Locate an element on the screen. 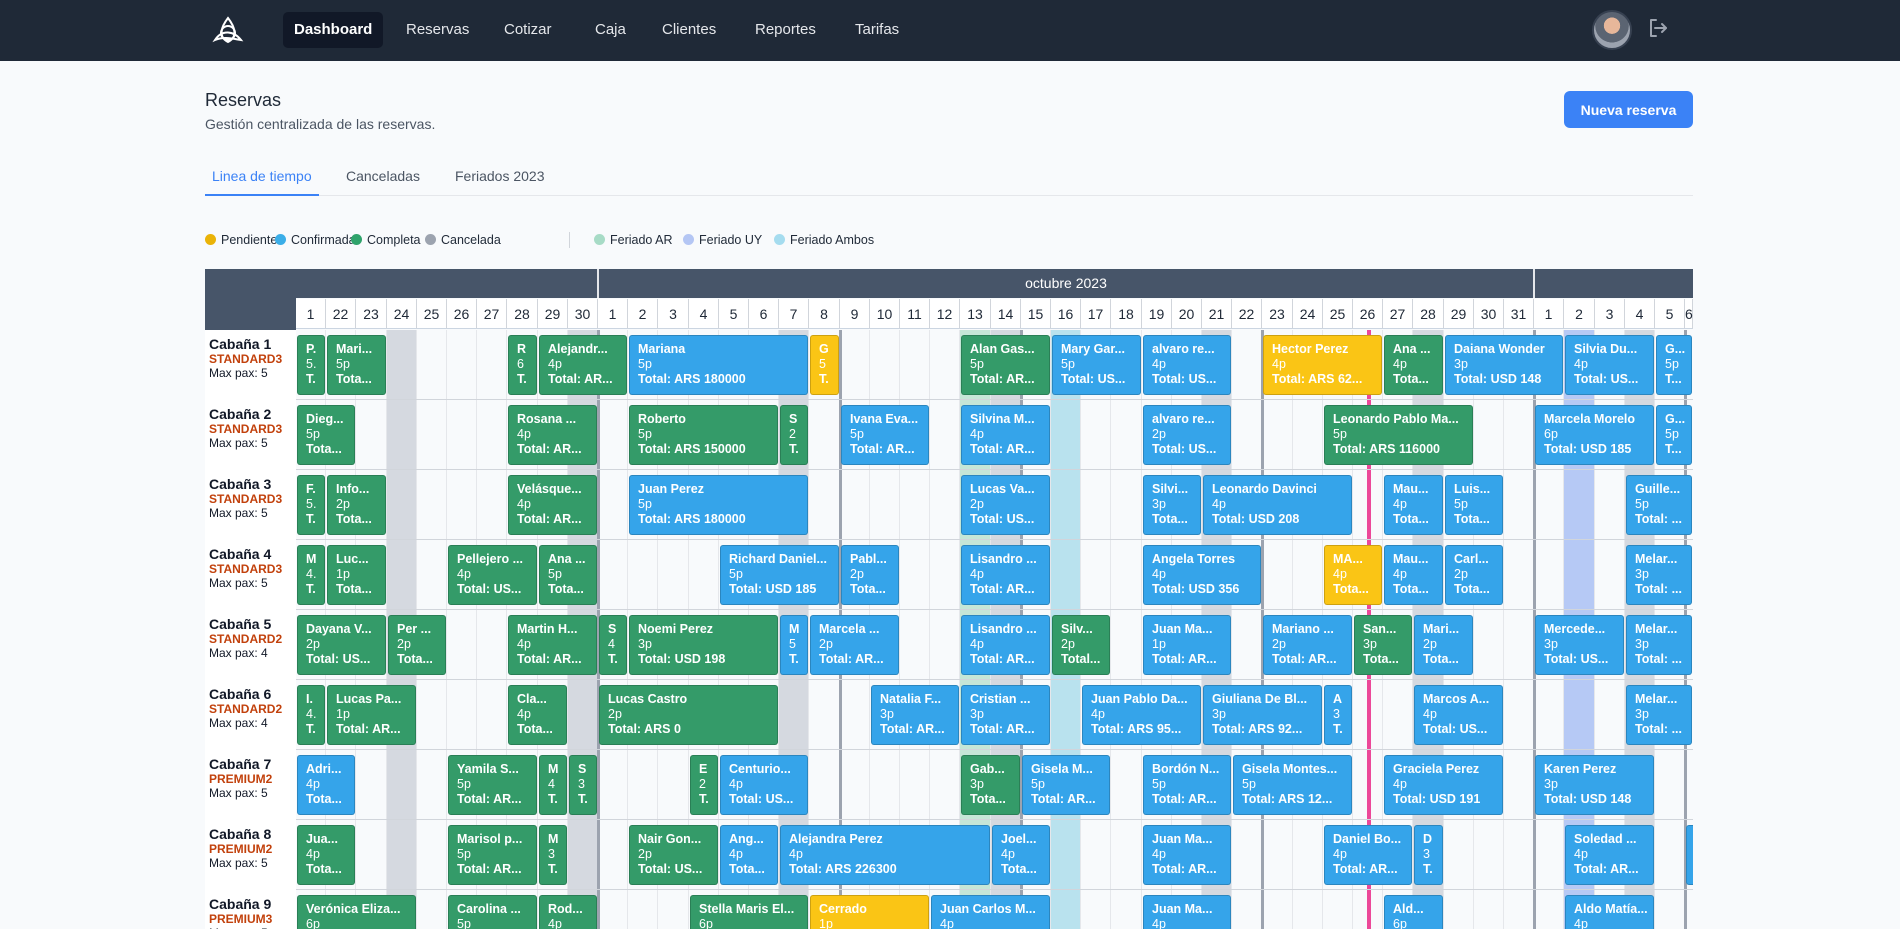  booking-block: Rod... 4p is located at coordinates (568, 912).